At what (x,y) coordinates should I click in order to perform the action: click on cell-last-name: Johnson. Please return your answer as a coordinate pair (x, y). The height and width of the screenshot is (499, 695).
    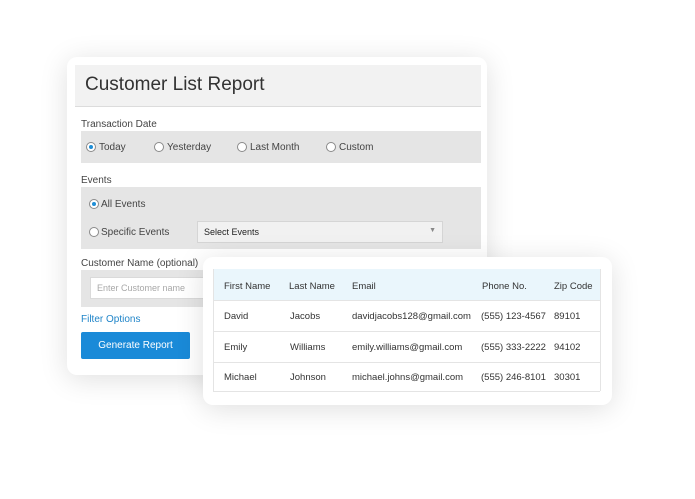
    Looking at the image, I should click on (308, 377).